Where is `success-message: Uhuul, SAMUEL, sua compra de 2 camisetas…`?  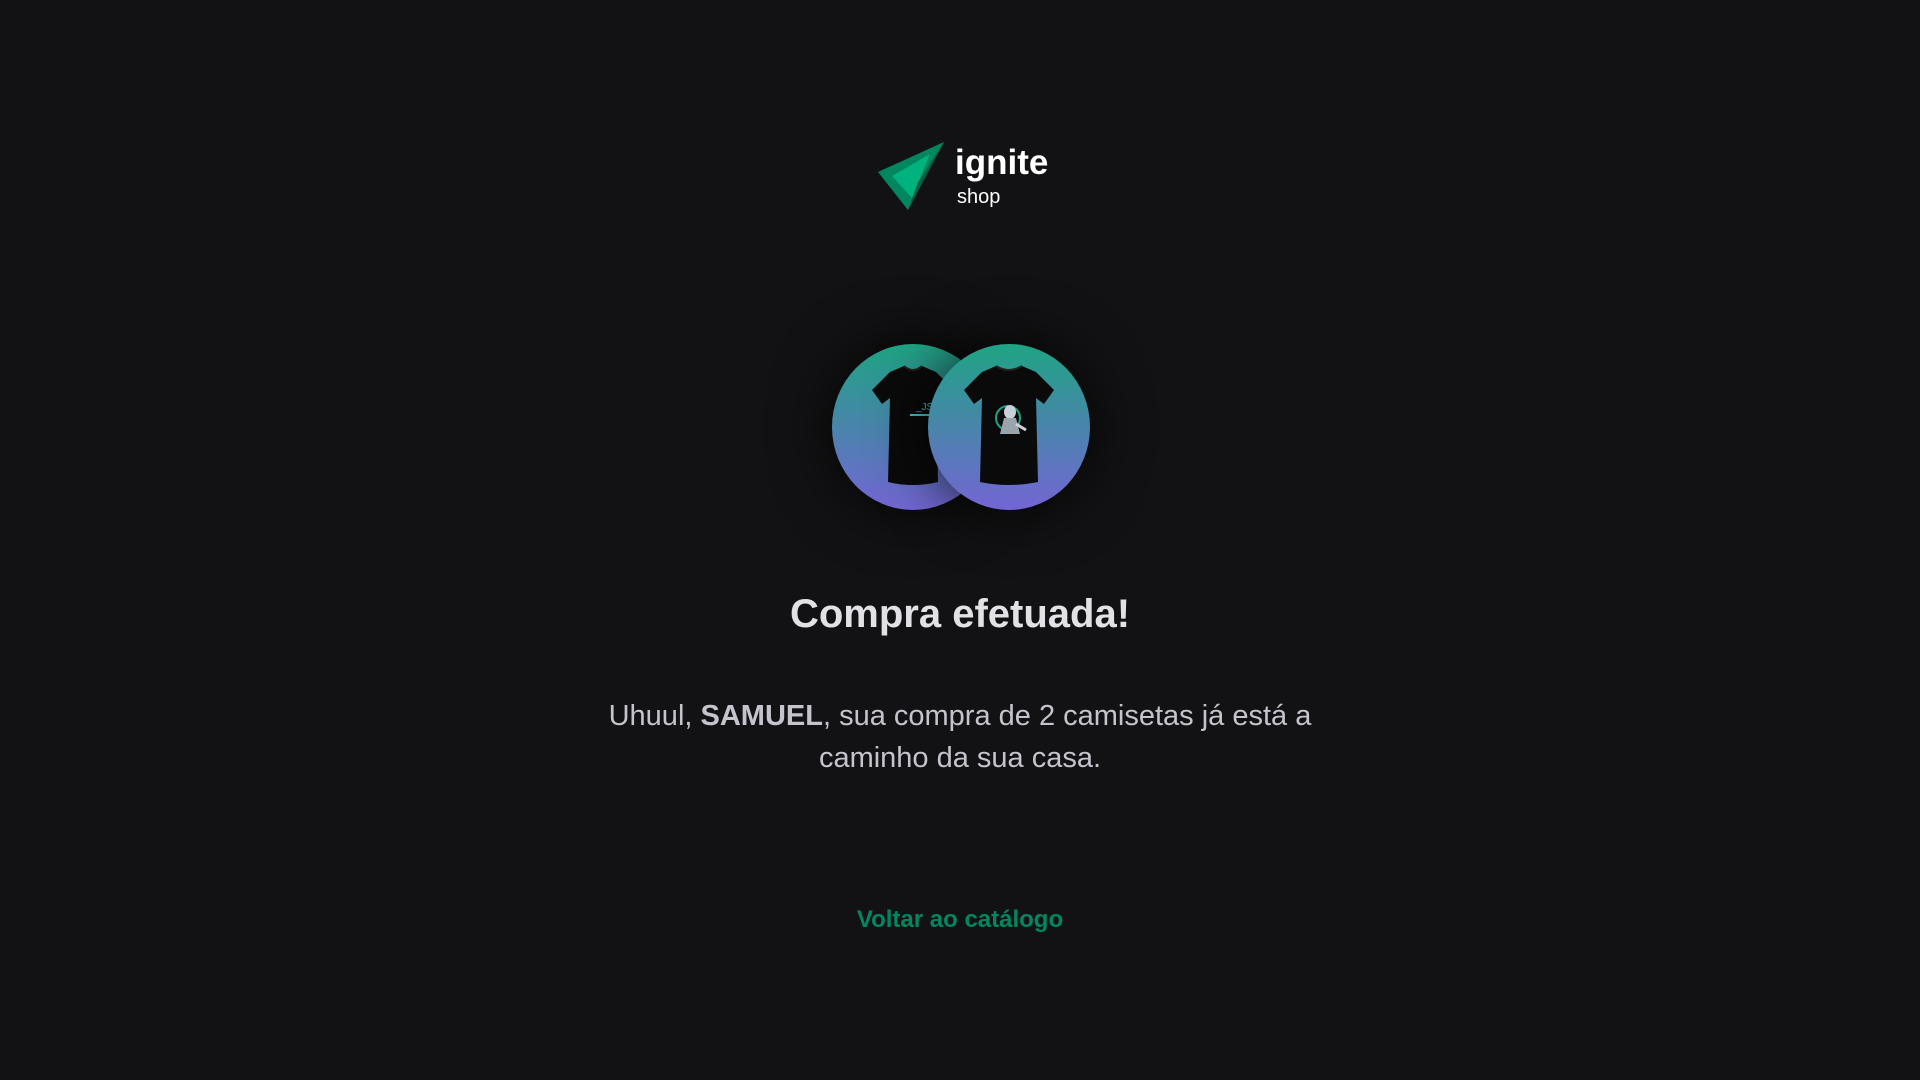 success-message: Uhuul, SAMUEL, sua compra de 2 camisetas… is located at coordinates (960, 737).